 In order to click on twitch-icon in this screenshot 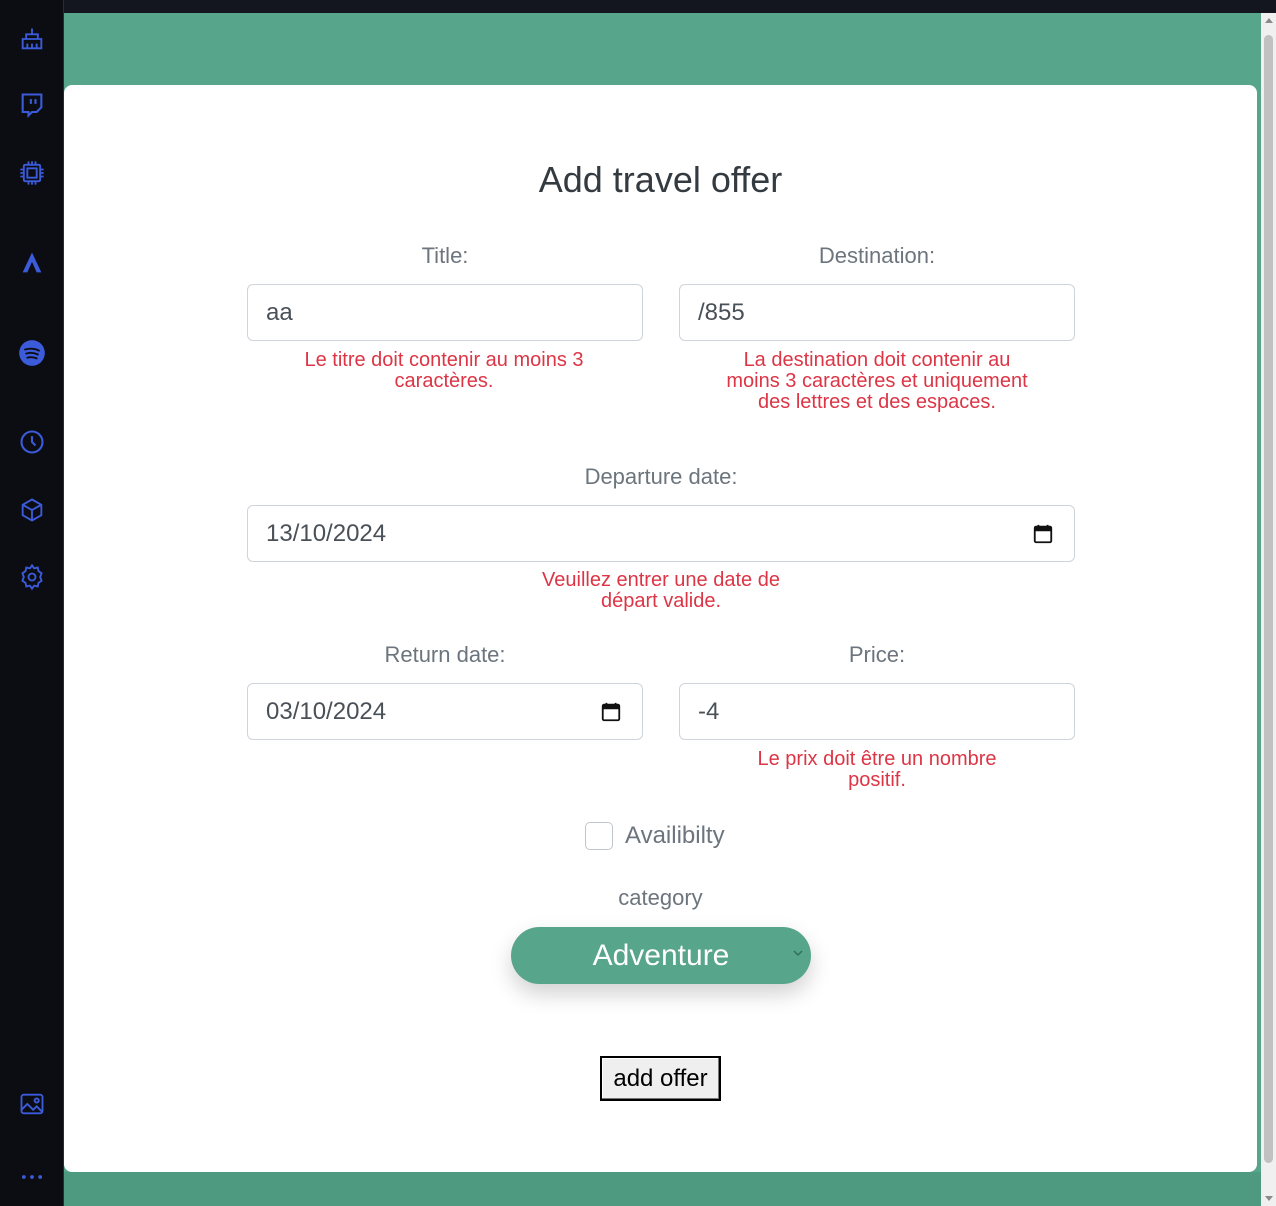, I will do `click(32, 105)`.